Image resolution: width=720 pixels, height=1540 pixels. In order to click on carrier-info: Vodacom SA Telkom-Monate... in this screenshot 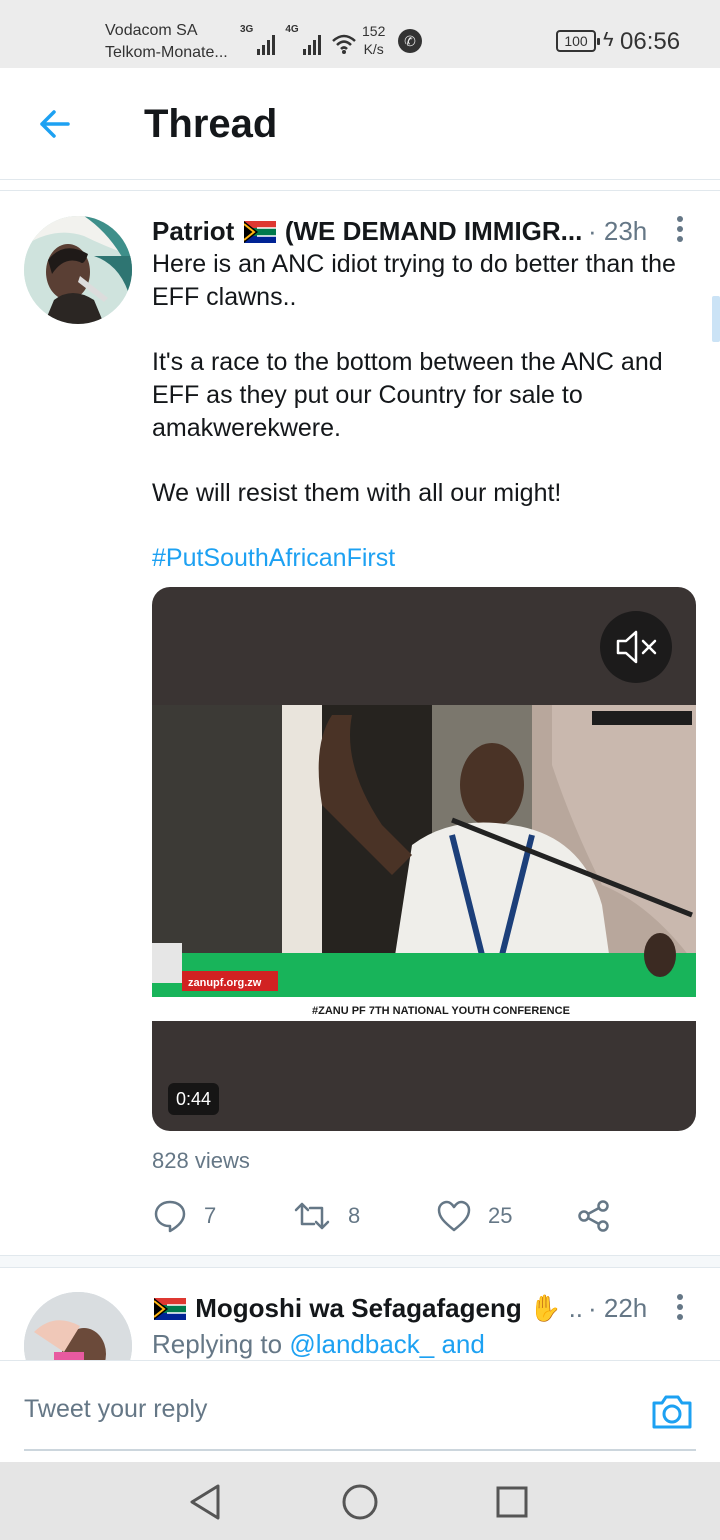, I will do `click(166, 42)`.